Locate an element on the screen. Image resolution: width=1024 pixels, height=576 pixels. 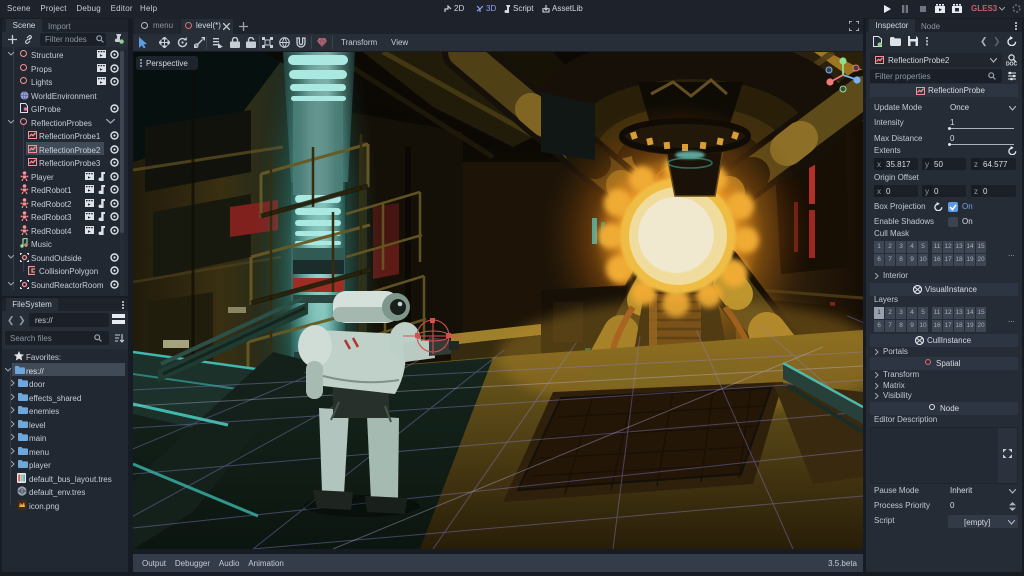
svg-text: DOC is located at coordinates (1011, 64).